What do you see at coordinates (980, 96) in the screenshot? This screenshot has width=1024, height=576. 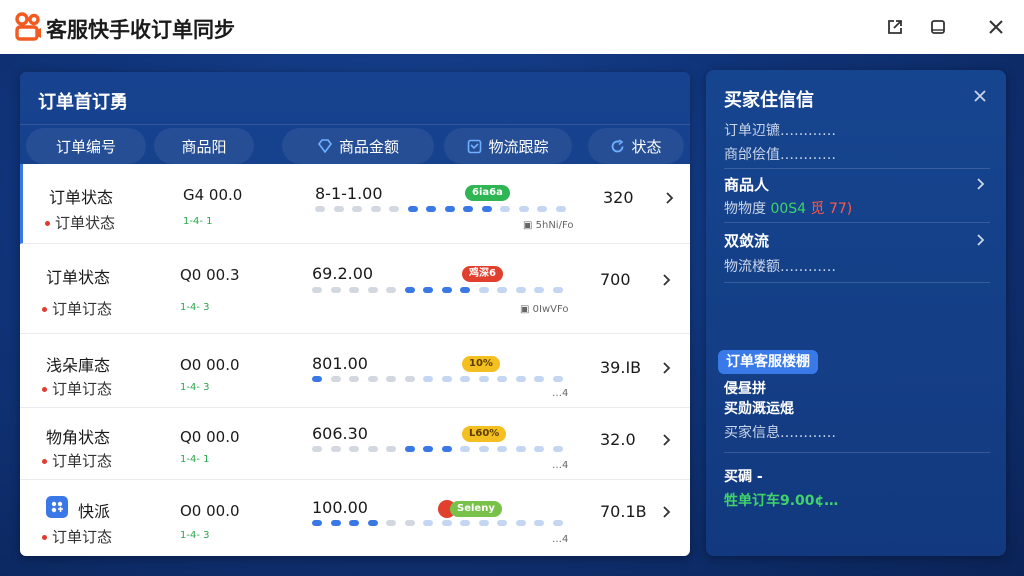 I see `close-icon` at bounding box center [980, 96].